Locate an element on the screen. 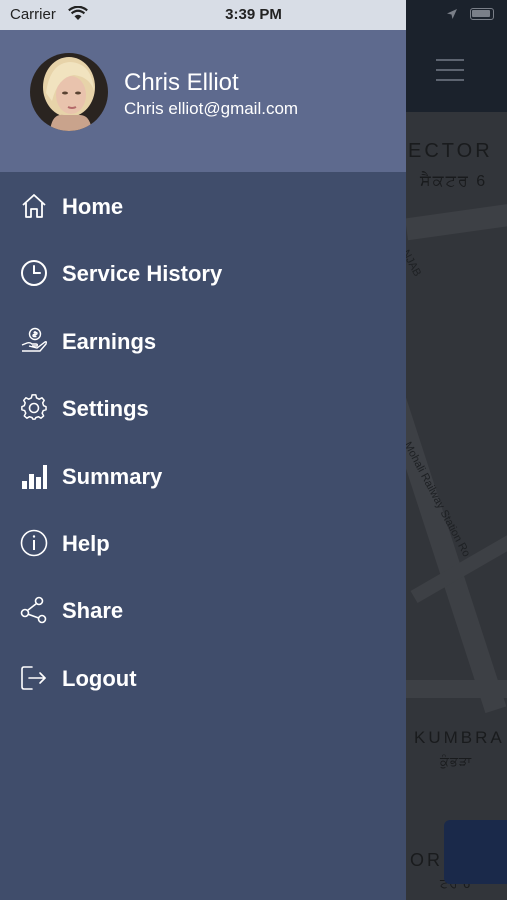  menu-item-label: Home is located at coordinates (93, 206).